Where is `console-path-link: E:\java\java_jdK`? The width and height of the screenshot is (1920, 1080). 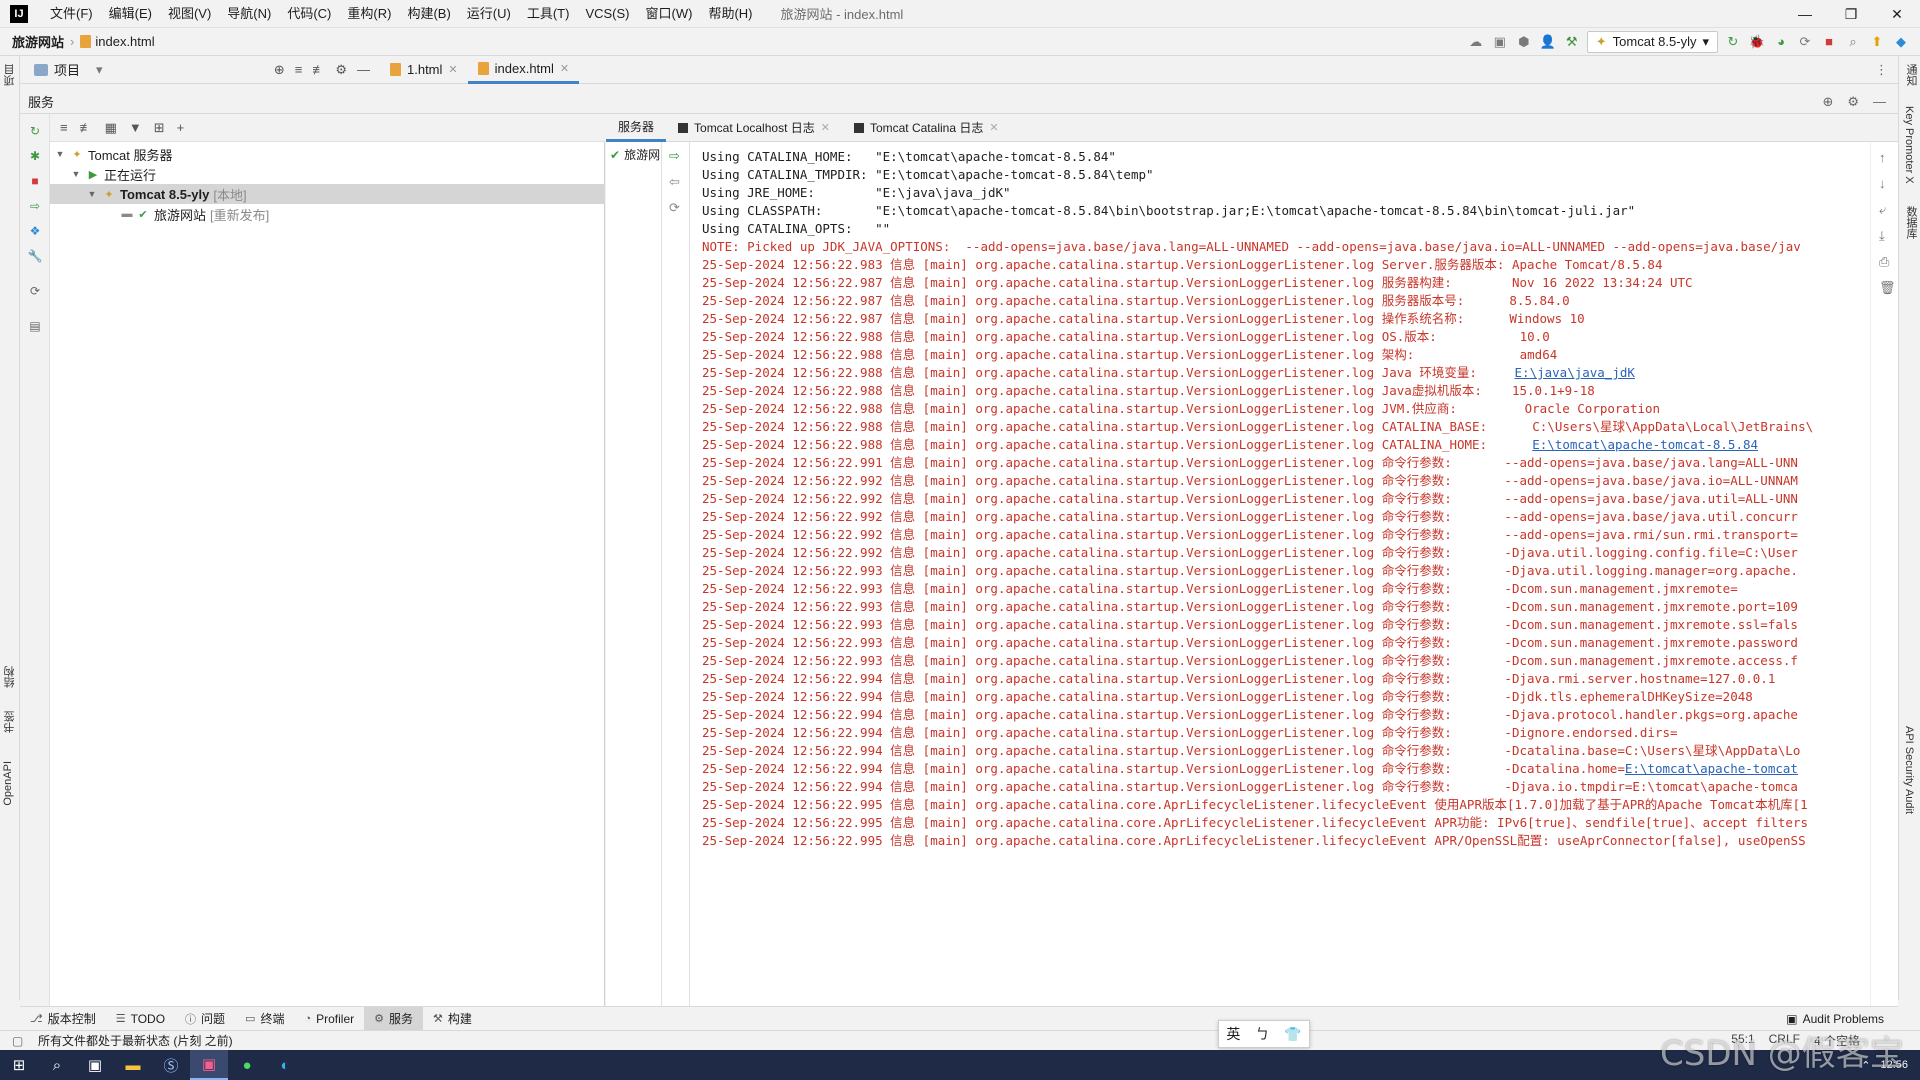
console-path-link: E:\java\java_jdK is located at coordinates (1575, 372).